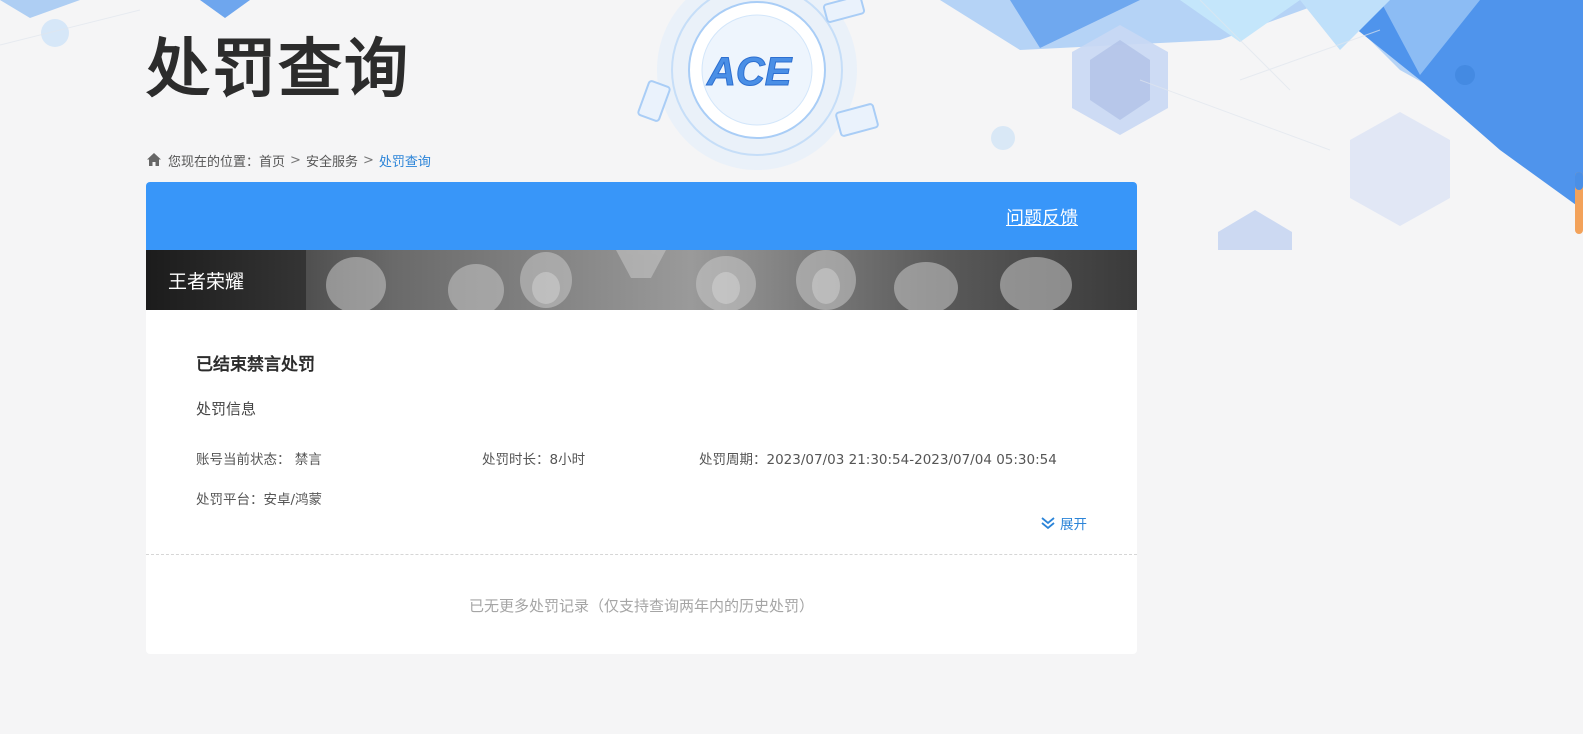 The image size is (1583, 734). Describe the element at coordinates (154, 159) in the screenshot. I see `home-icon` at that location.